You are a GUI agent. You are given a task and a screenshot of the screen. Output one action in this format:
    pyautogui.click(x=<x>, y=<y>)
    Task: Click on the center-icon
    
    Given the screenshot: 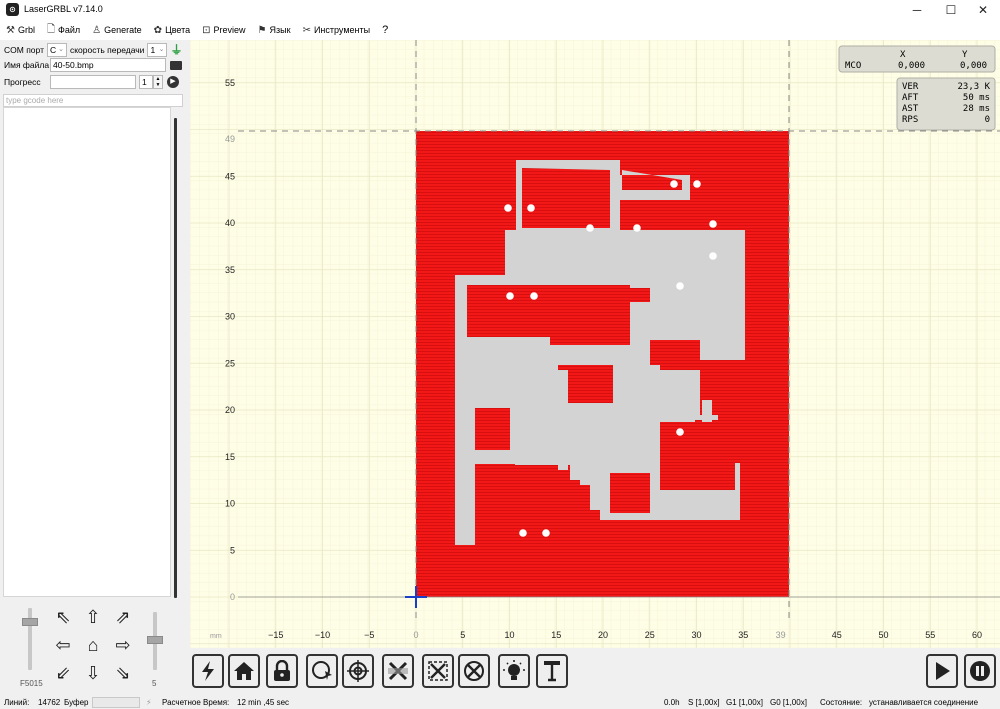 What is the action you would take?
    pyautogui.click(x=322, y=670)
    